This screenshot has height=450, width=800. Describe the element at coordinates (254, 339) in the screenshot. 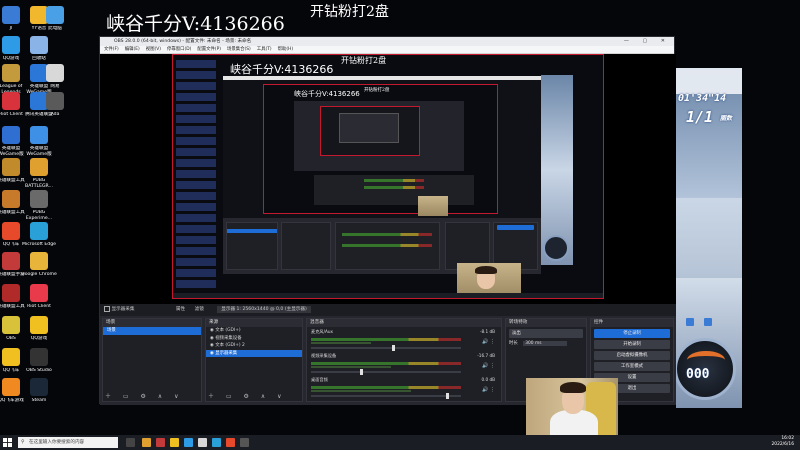

I see `source-item: ◉ 视频采集设备` at that location.